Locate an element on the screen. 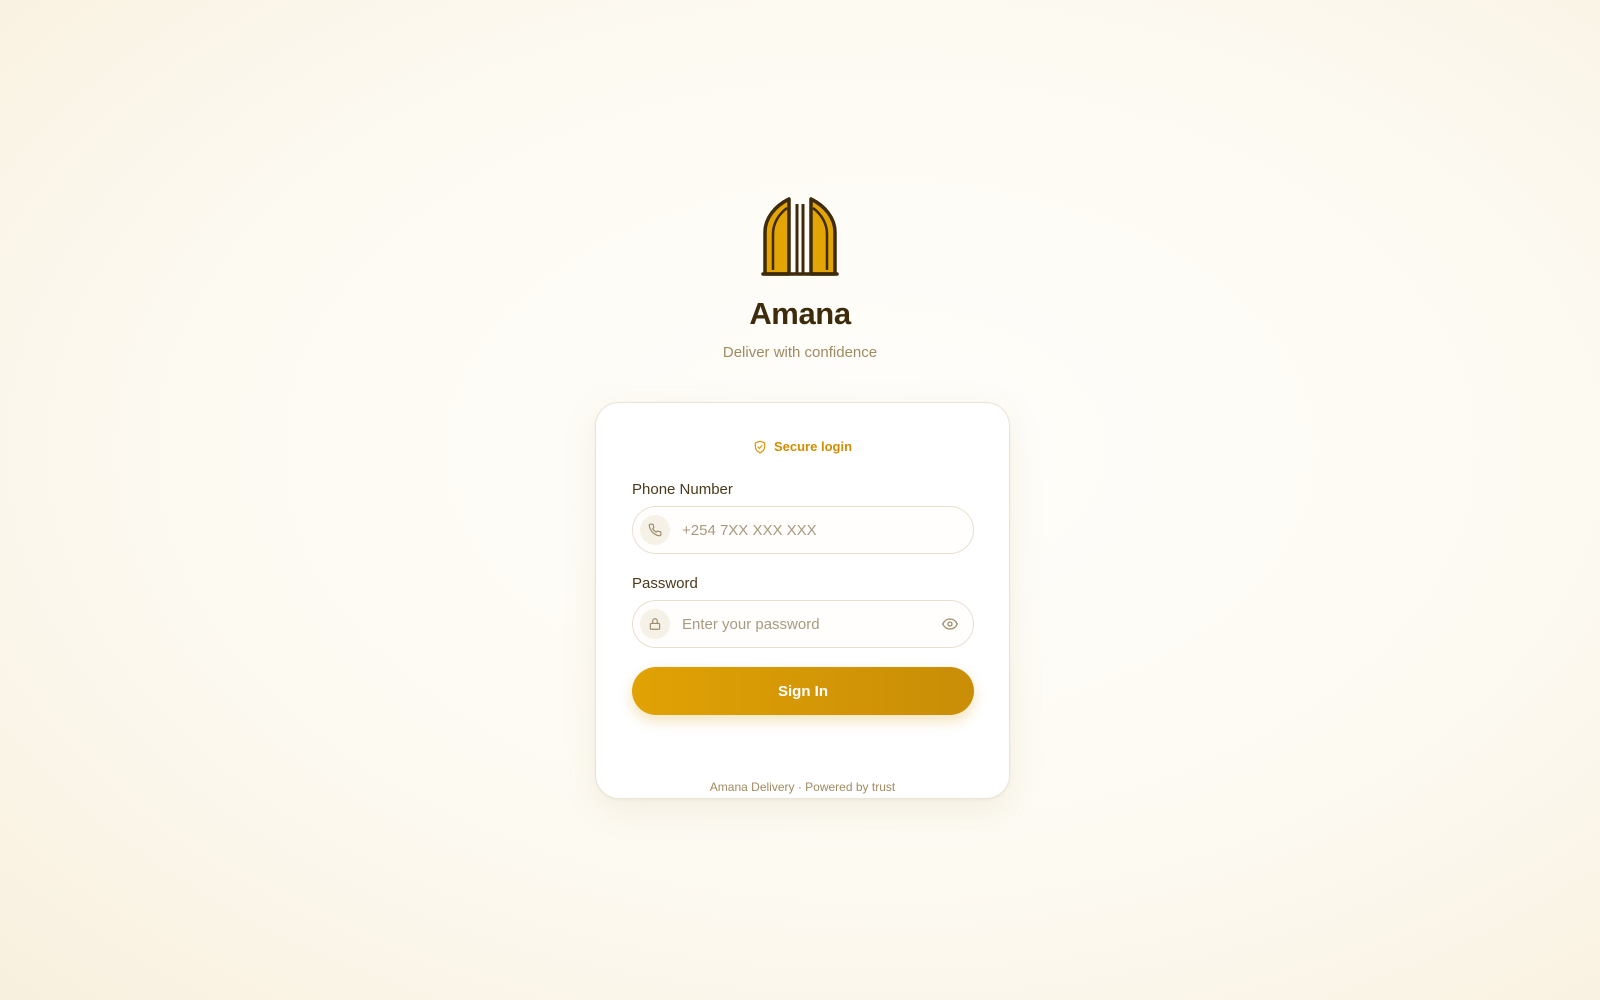 Image resolution: width=1600 pixels, height=1000 pixels. lock-icon is located at coordinates (655, 624).